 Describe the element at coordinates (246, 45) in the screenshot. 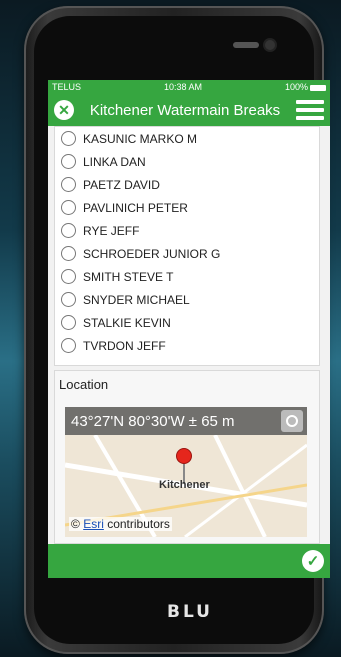

I see `speaker-grille` at that location.